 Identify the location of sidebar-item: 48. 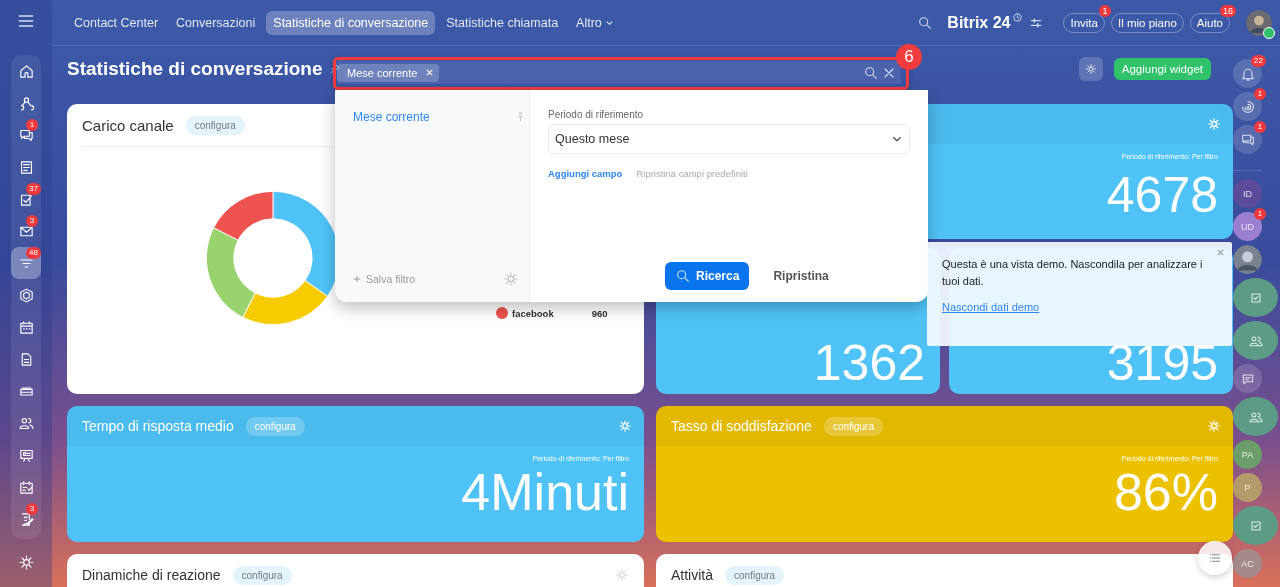
(26, 263).